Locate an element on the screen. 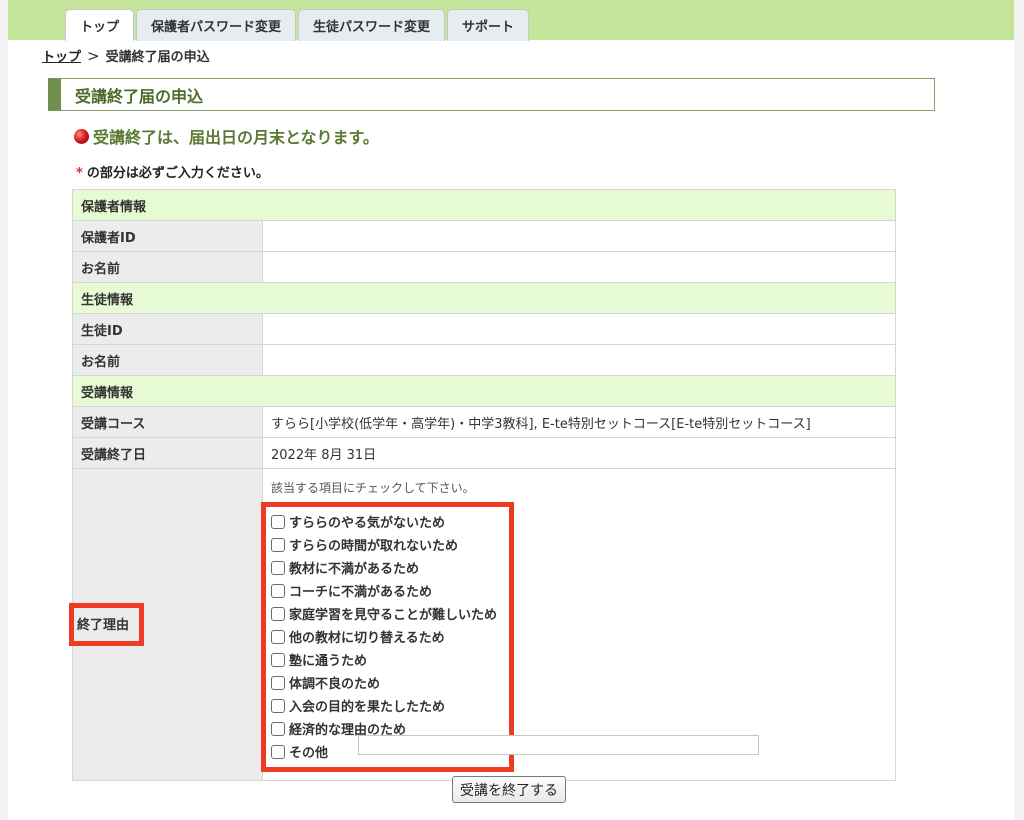 This screenshot has height=820, width=1024. page-title: 受講終了届の申込 is located at coordinates (491, 94).